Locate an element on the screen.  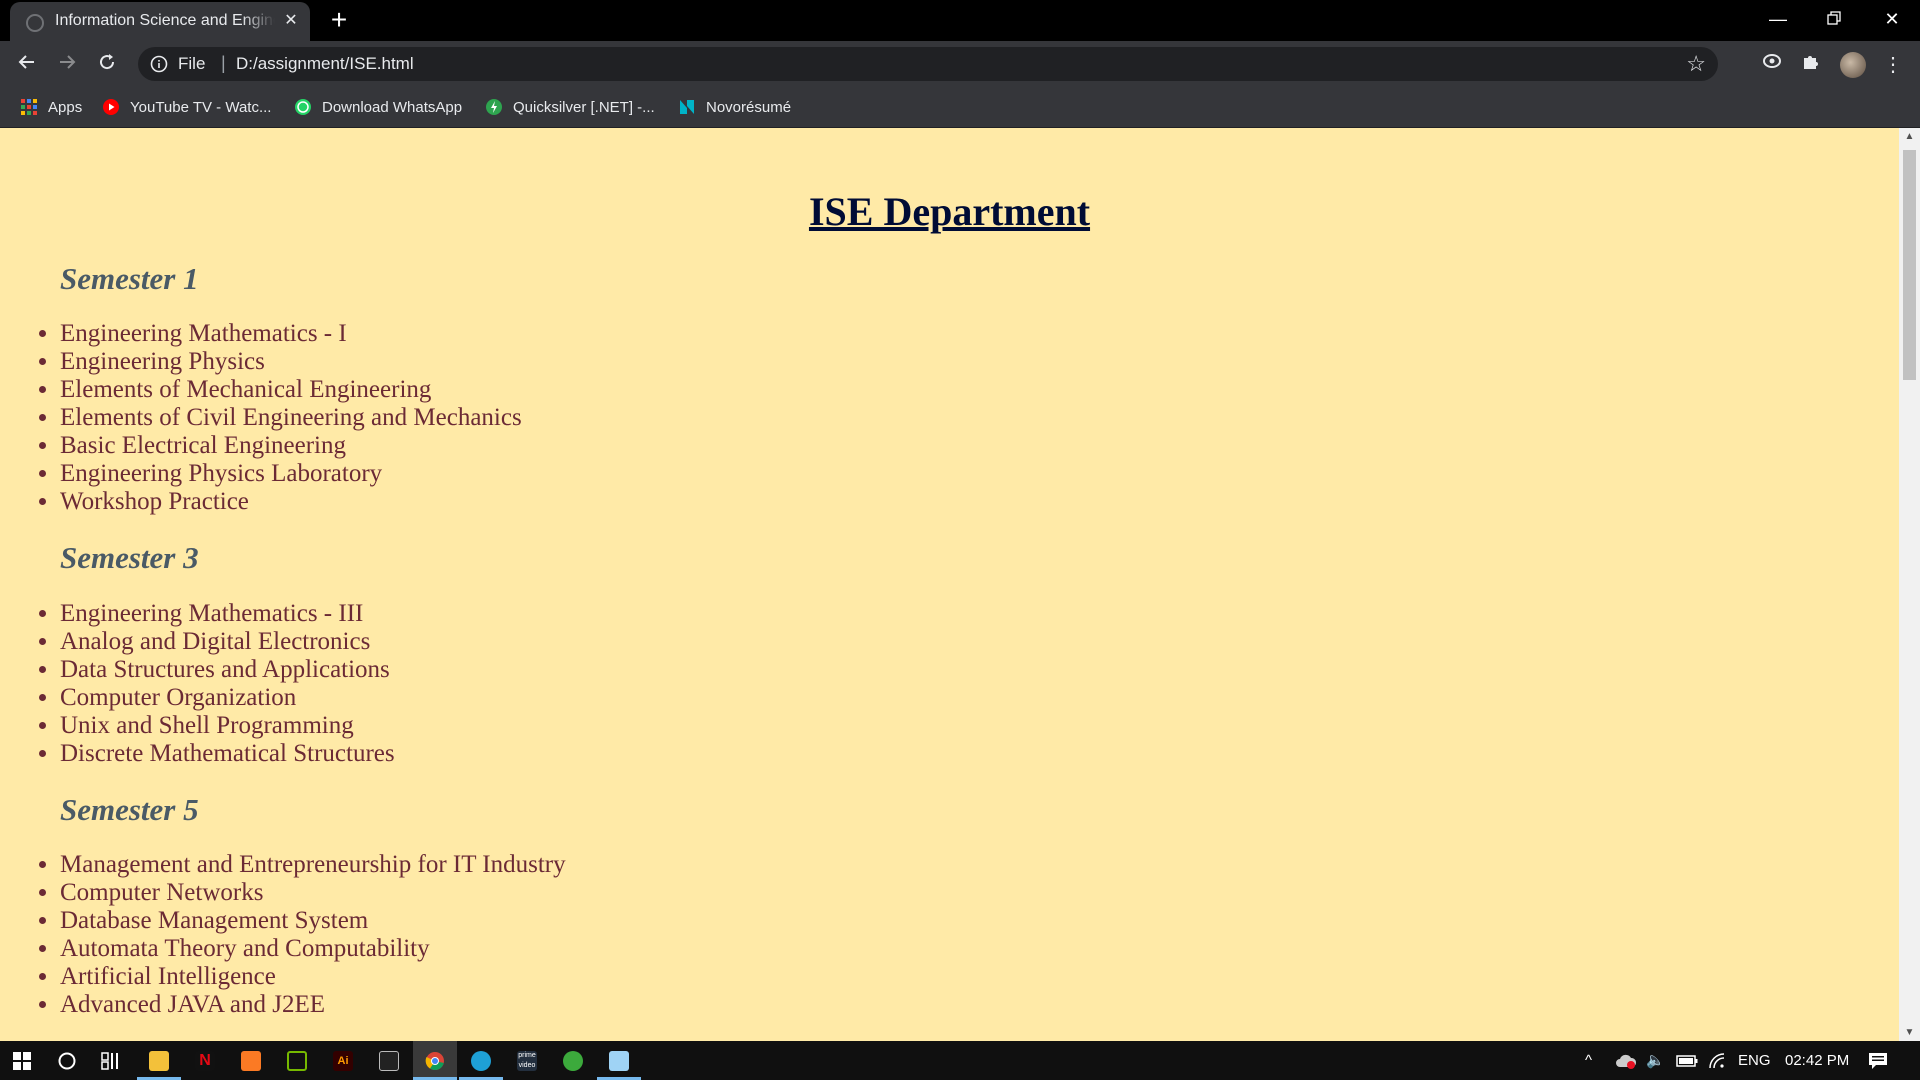
task-view-icon is located at coordinates (109, 1061).